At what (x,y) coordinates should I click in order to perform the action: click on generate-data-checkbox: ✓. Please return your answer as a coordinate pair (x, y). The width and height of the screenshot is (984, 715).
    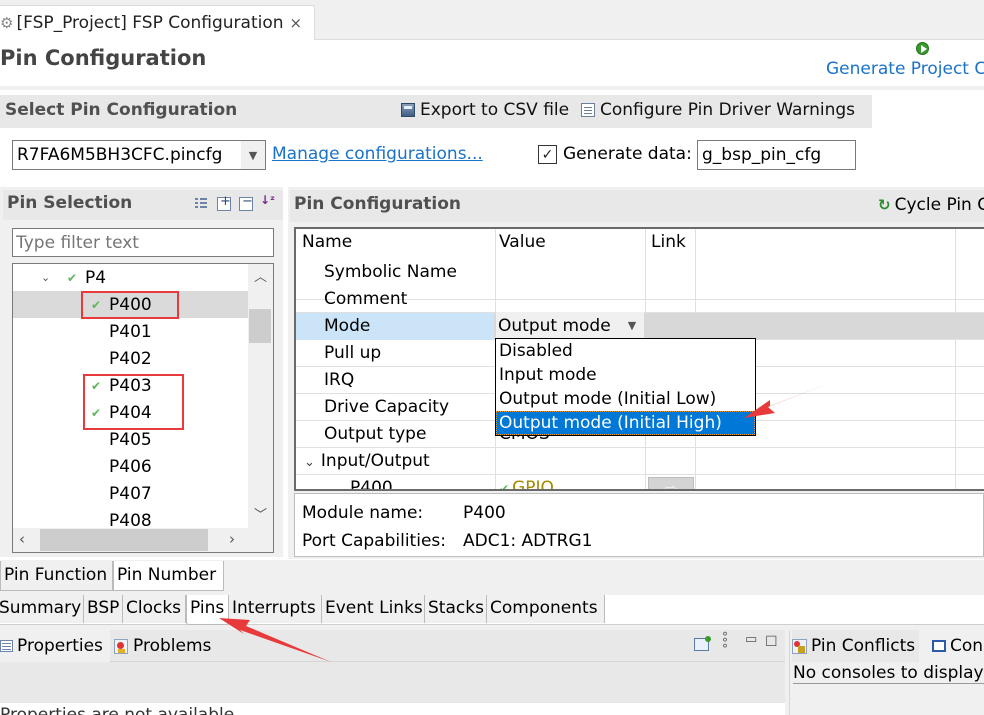
    Looking at the image, I should click on (547, 154).